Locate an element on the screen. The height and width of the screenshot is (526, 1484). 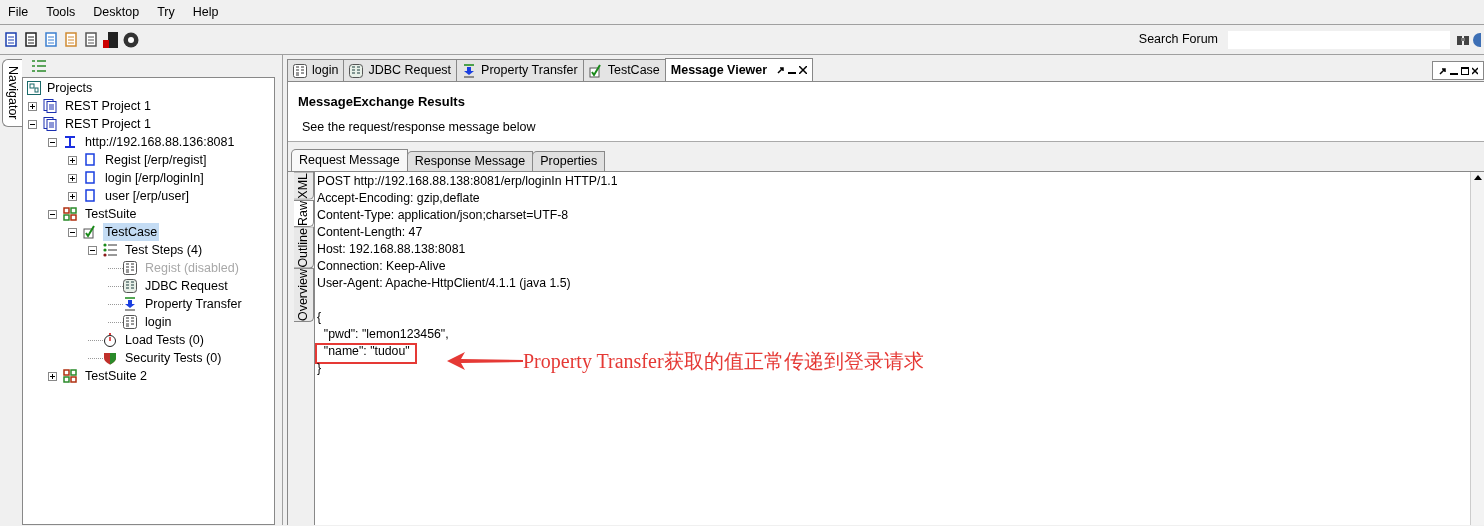
endpoint-icon is located at coordinates (70, 142).